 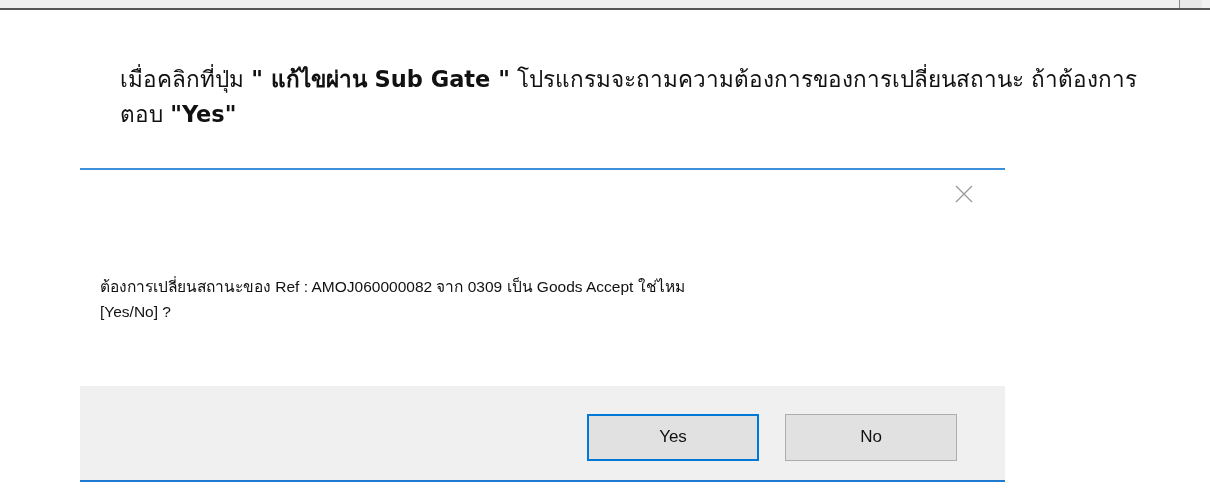 I want to click on instruction-text: เมื่อคลิกที่ปุ่ม " แก้ไขผ่าน Sub Gate " โปรแกรมจะถามความต้องการของการเปลี่ยนสถานะ ถ้าต้องการตอบ "Yes", so click(x=629, y=96).